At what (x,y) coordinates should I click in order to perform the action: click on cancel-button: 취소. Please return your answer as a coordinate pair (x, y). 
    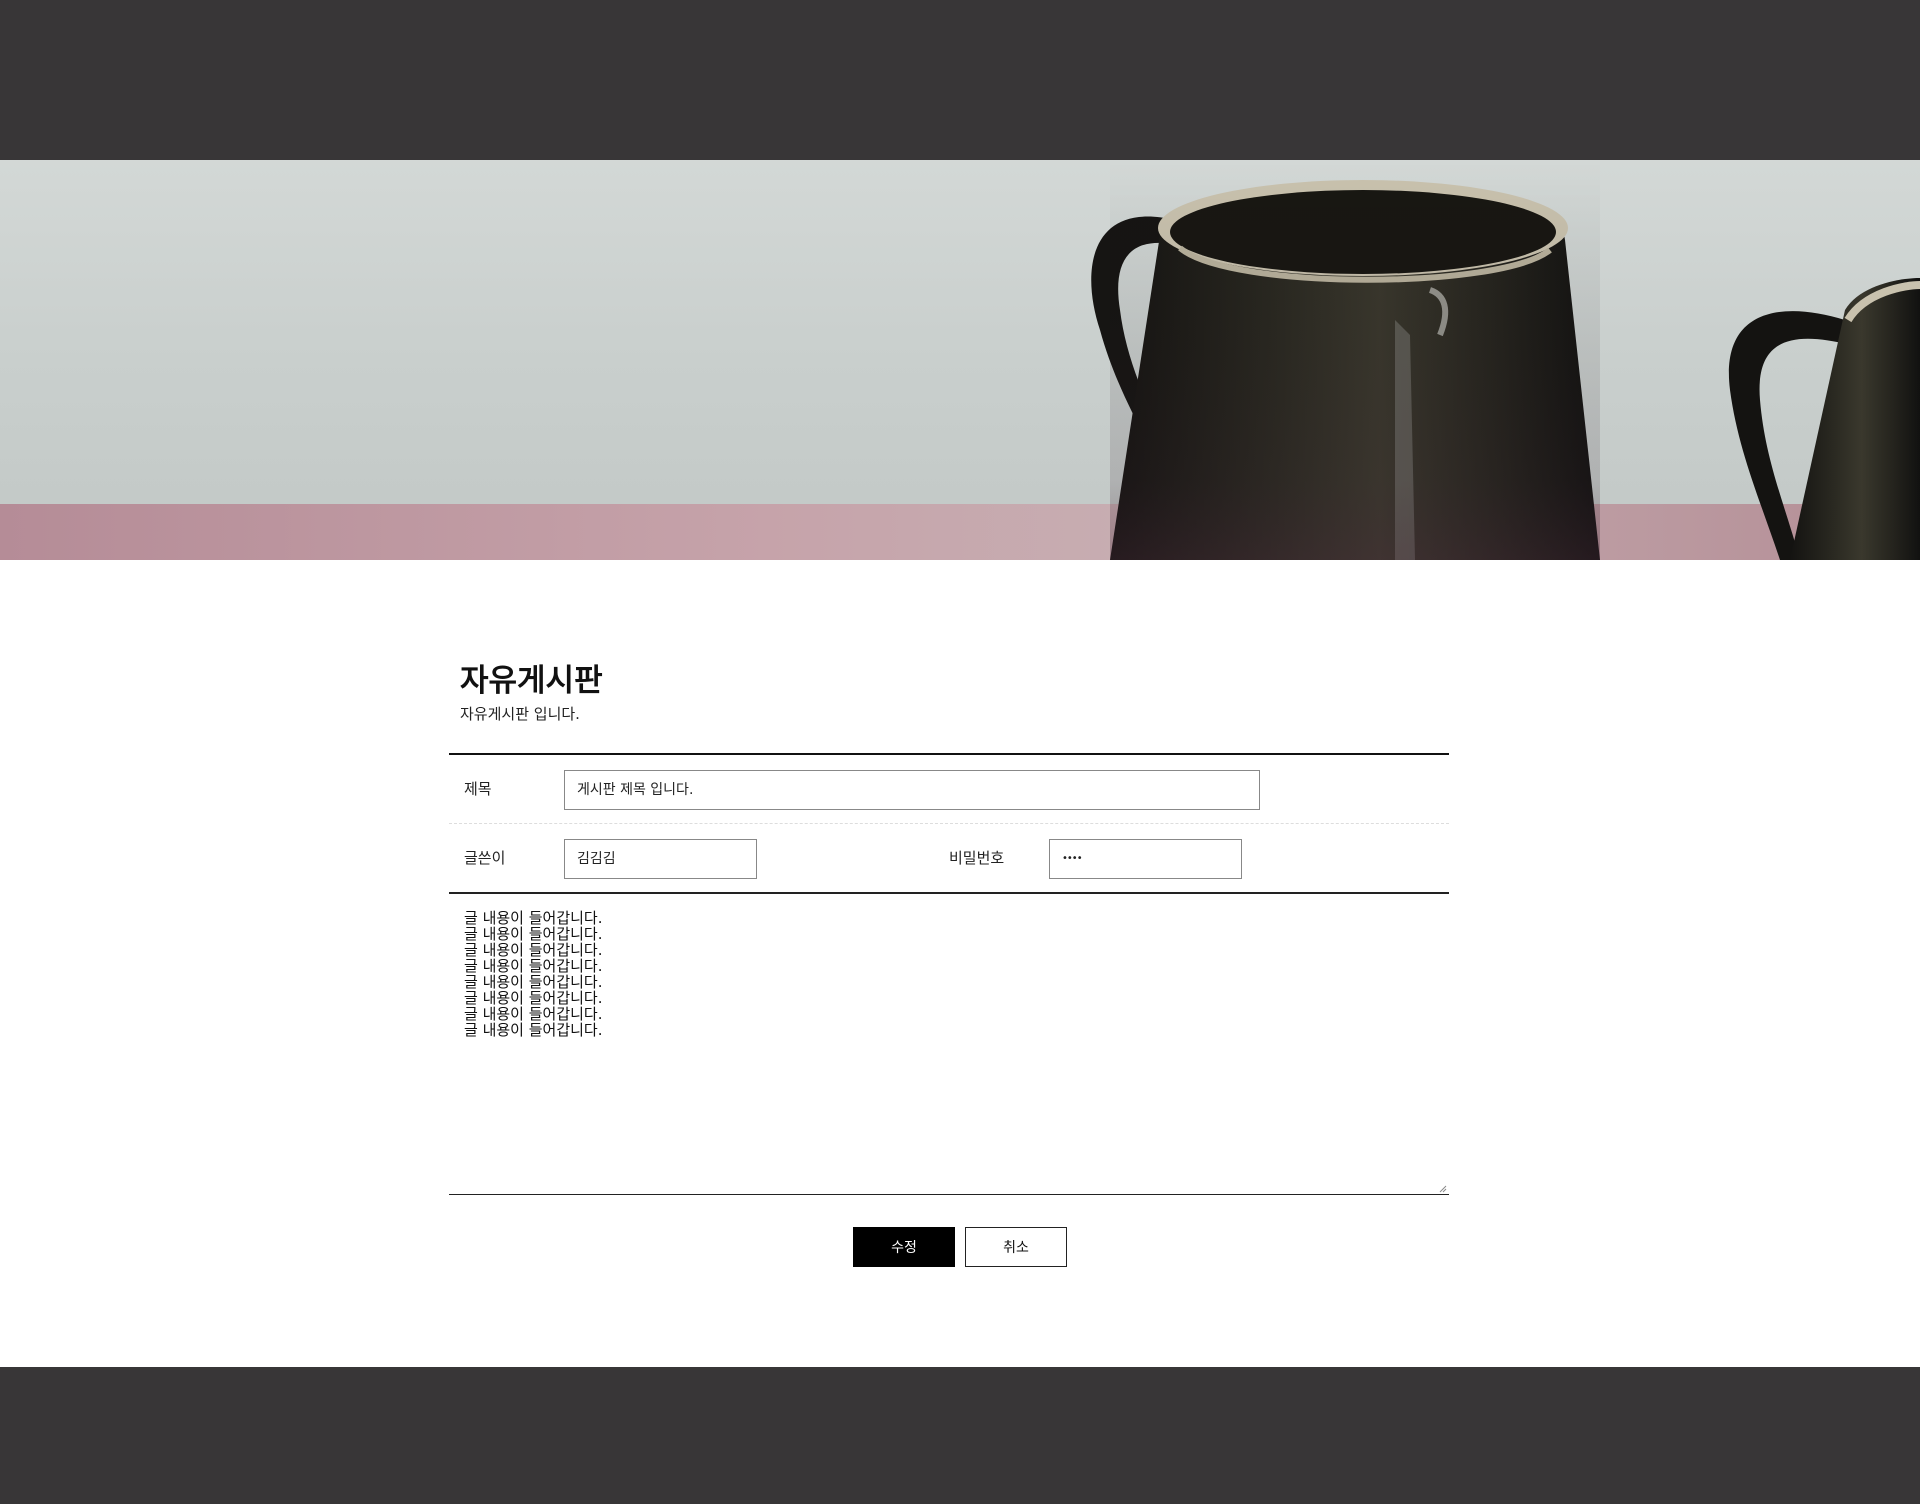
    Looking at the image, I should click on (1016, 1247).